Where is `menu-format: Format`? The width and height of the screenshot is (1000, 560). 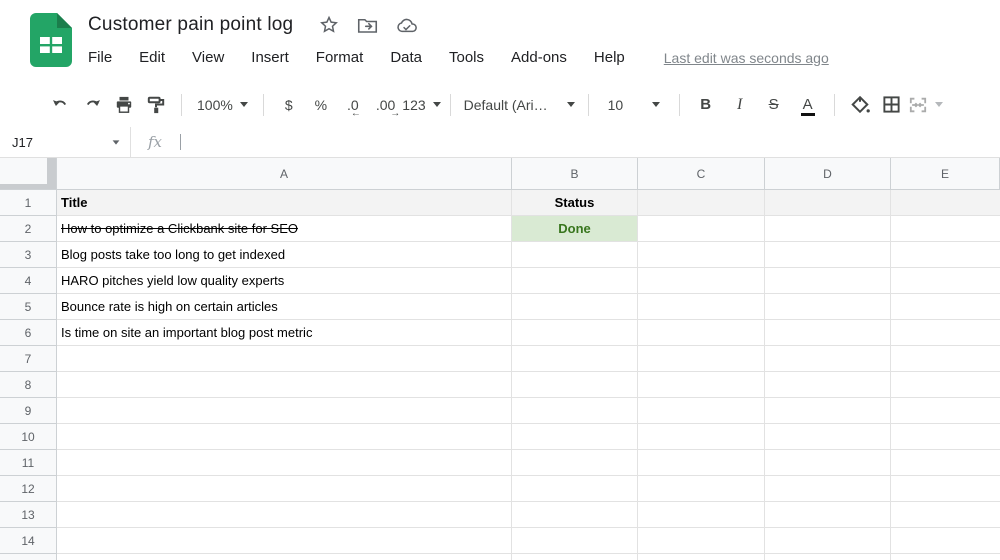 menu-format: Format is located at coordinates (340, 57).